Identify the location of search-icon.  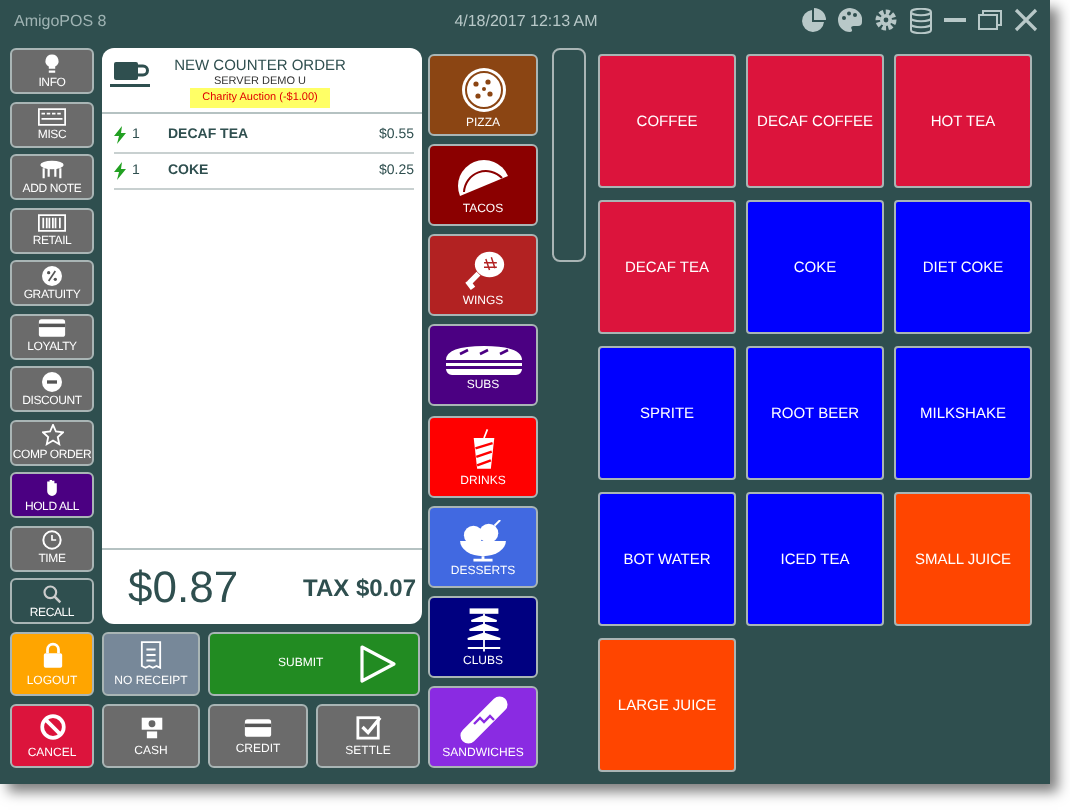
(52, 593).